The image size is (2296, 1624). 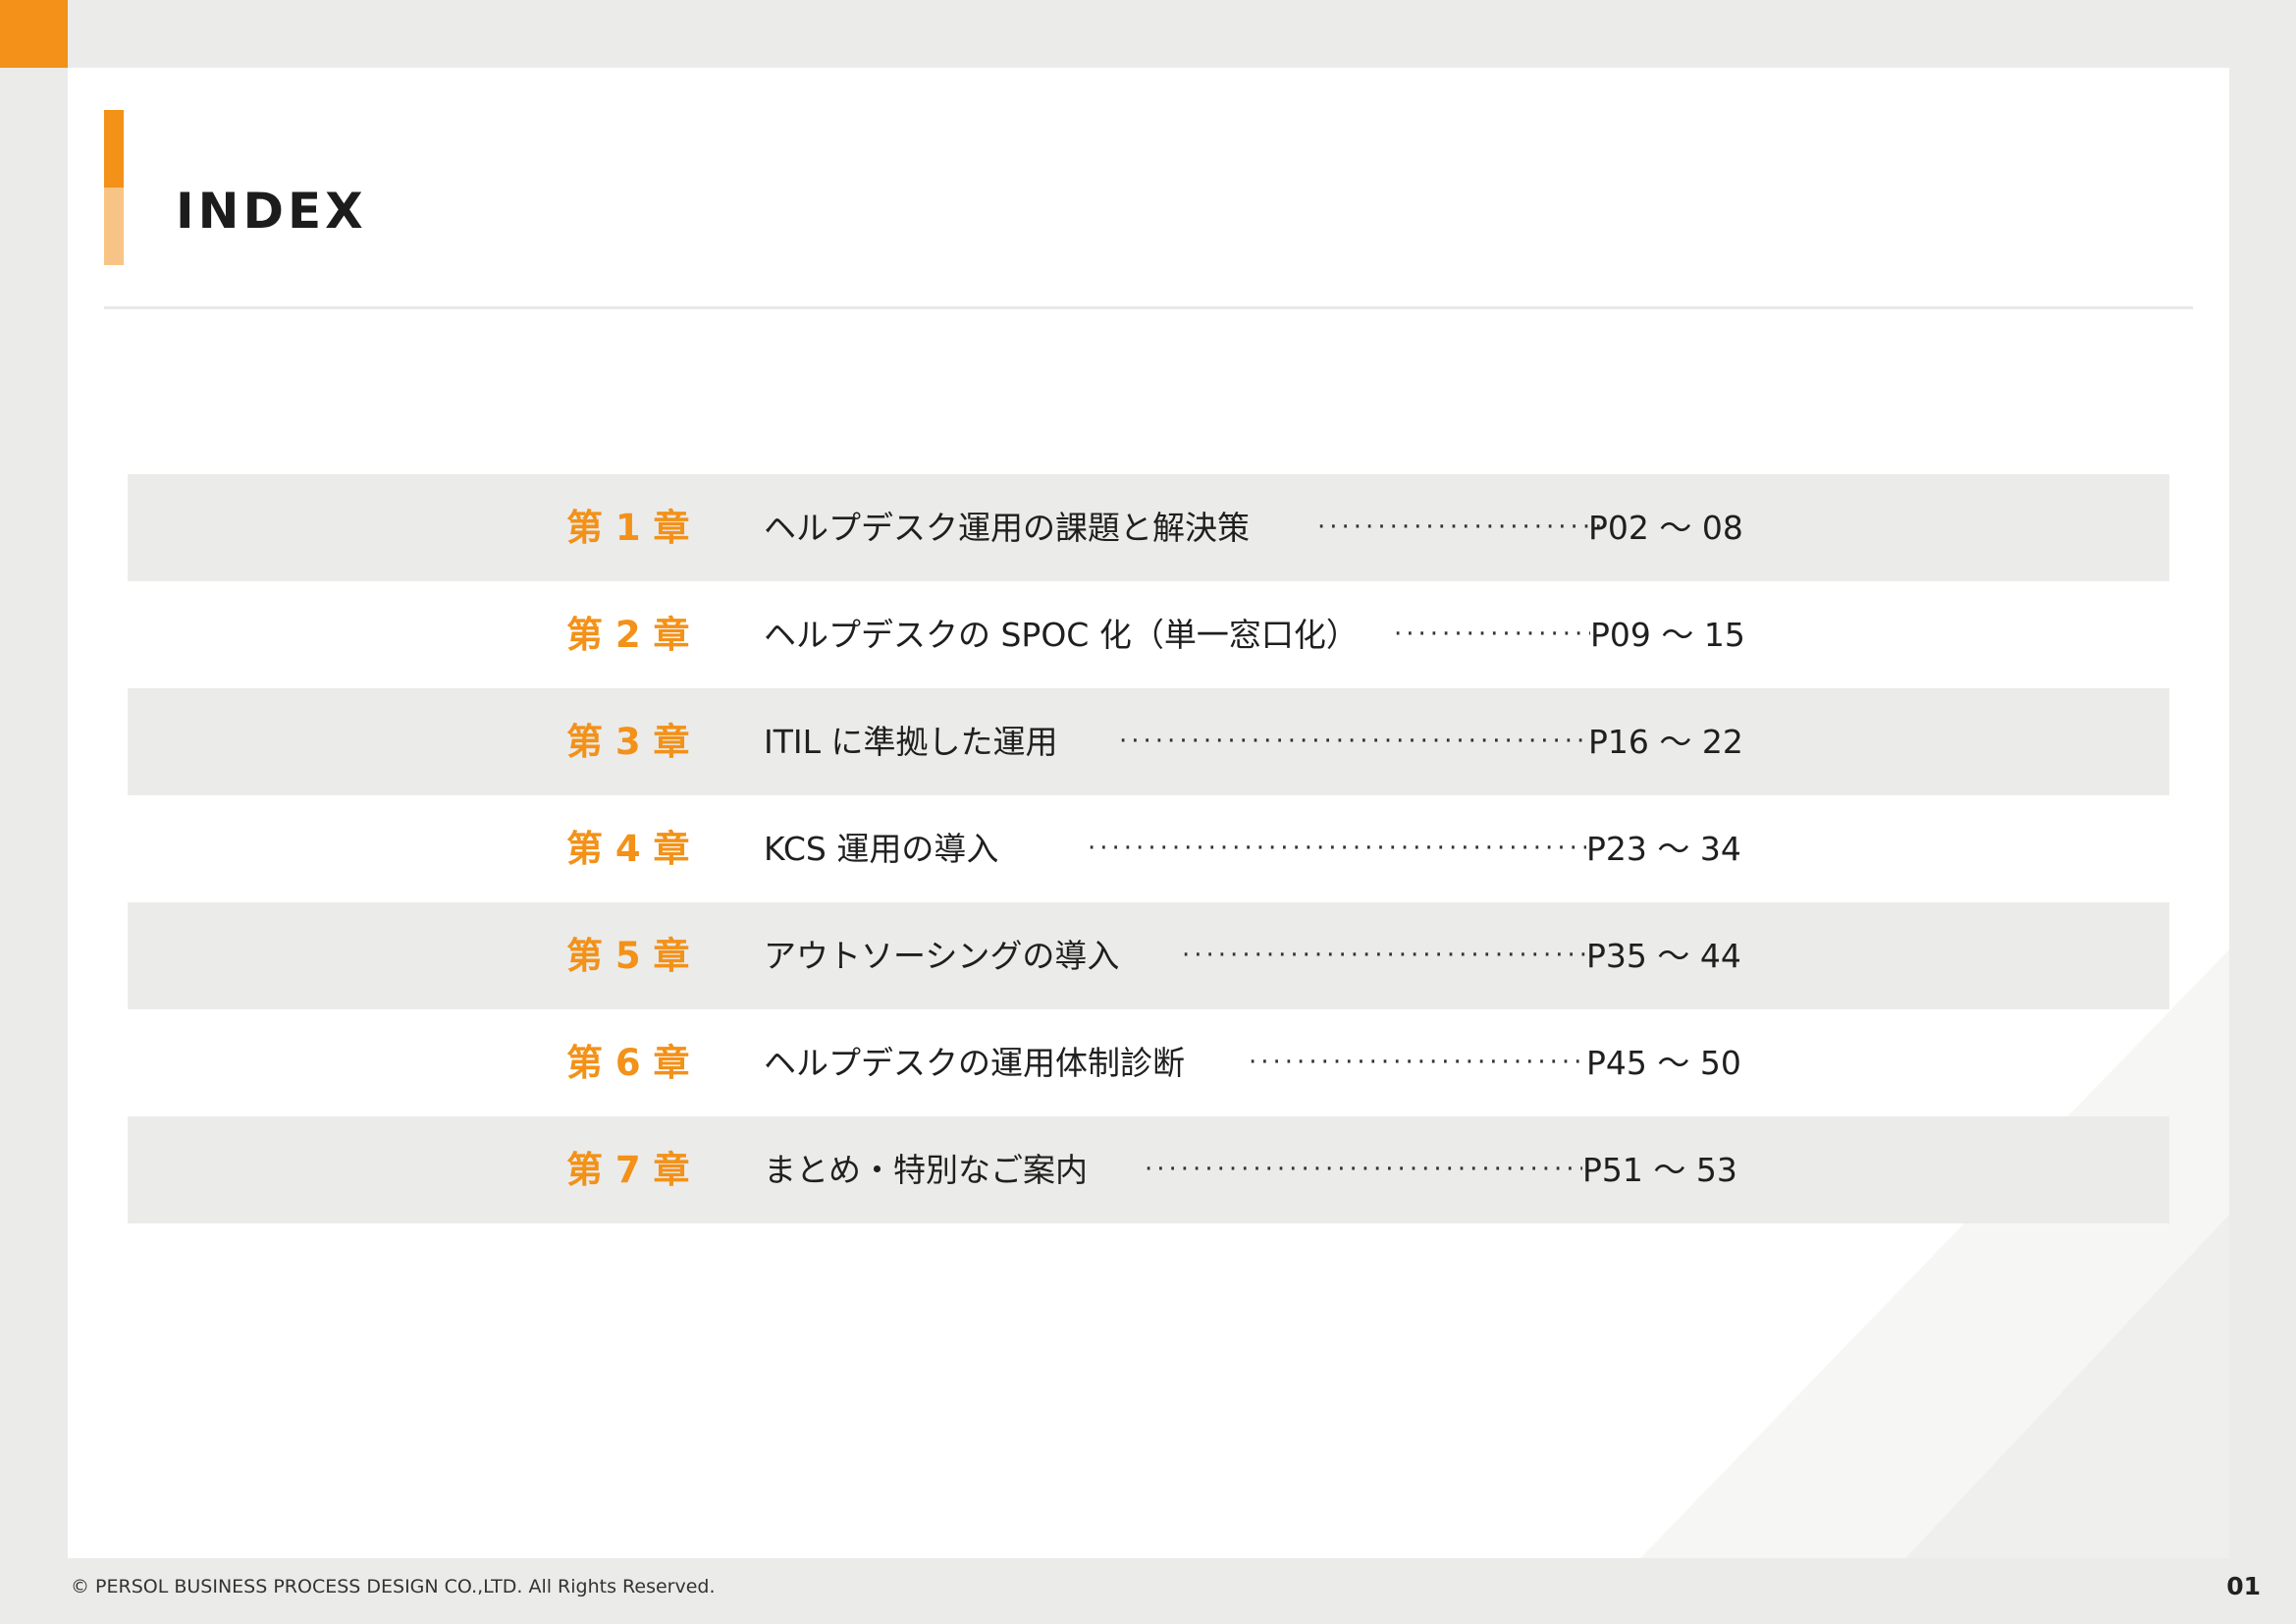 I want to click on chapter-pages: P02 ～ 08, so click(x=1665, y=528).